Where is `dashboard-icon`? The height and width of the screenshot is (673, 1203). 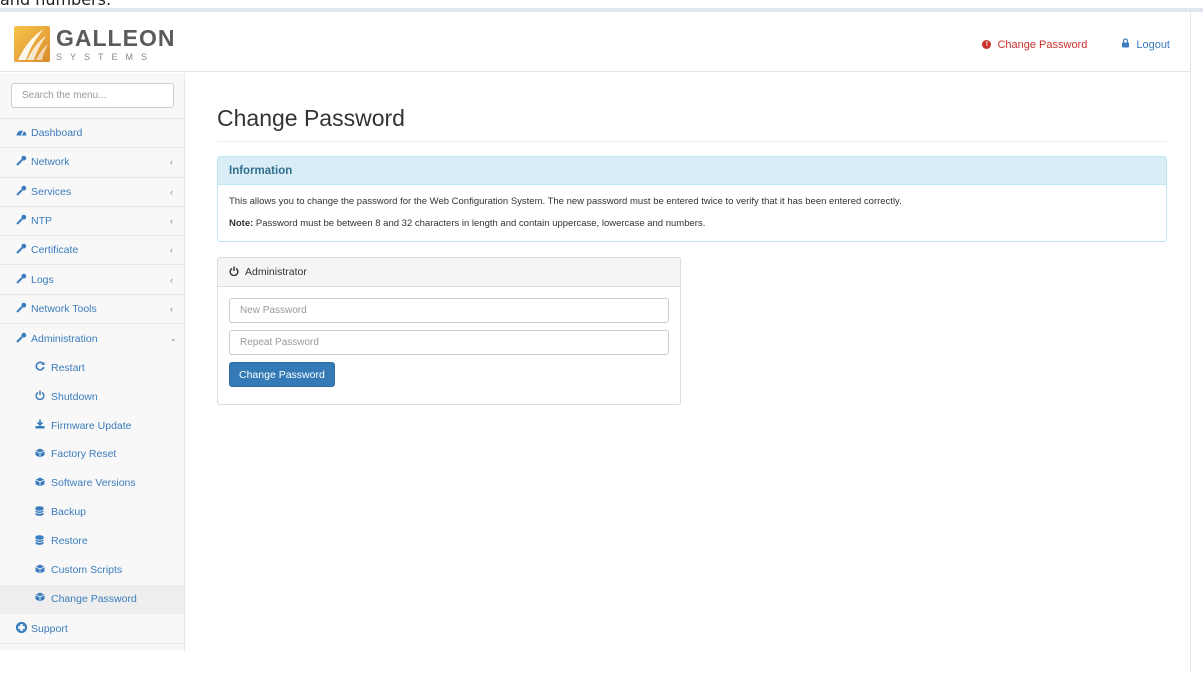 dashboard-icon is located at coordinates (21, 133).